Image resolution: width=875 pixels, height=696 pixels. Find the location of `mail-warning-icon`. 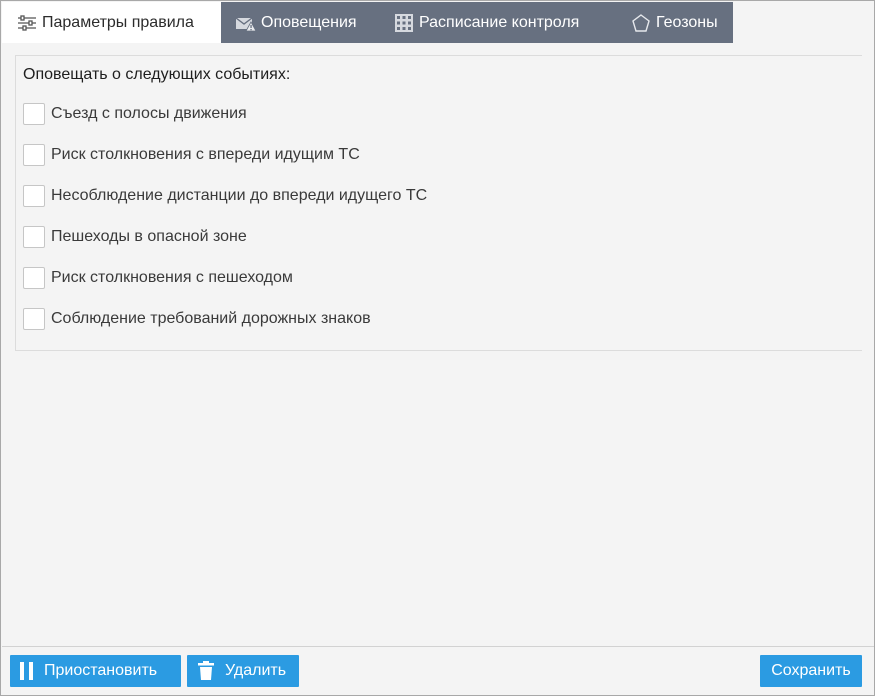

mail-warning-icon is located at coordinates (246, 23).